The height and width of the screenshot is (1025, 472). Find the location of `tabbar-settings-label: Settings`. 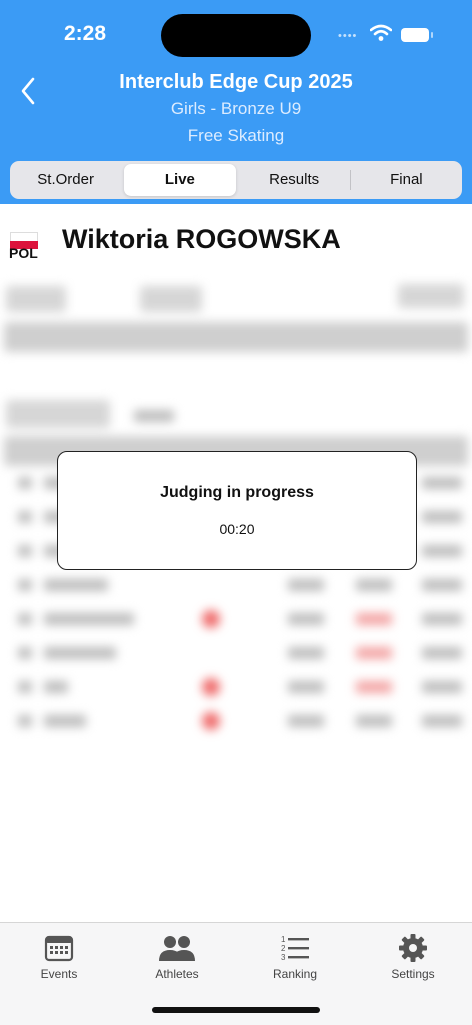

tabbar-settings-label: Settings is located at coordinates (413, 974).